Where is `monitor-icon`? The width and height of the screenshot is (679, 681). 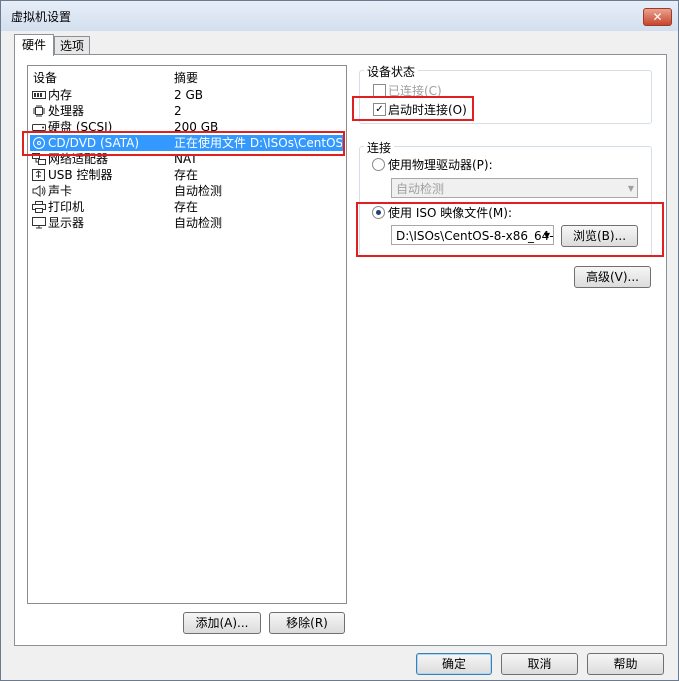
monitor-icon is located at coordinates (39, 223).